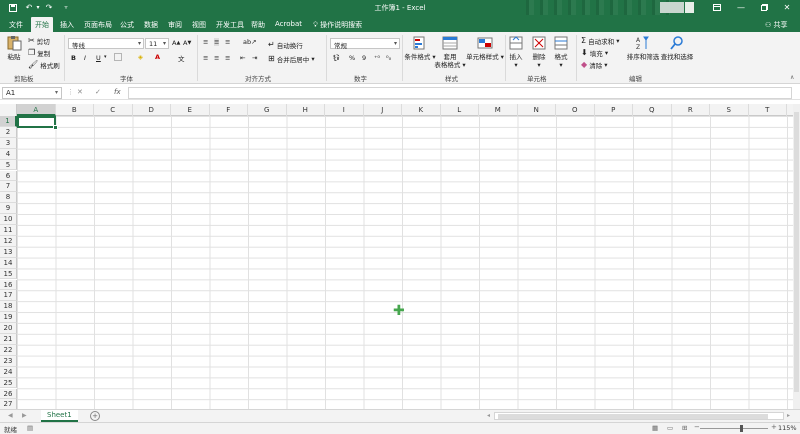  What do you see at coordinates (258, 25) in the screenshot?
I see `tab-help: 帮助` at bounding box center [258, 25].